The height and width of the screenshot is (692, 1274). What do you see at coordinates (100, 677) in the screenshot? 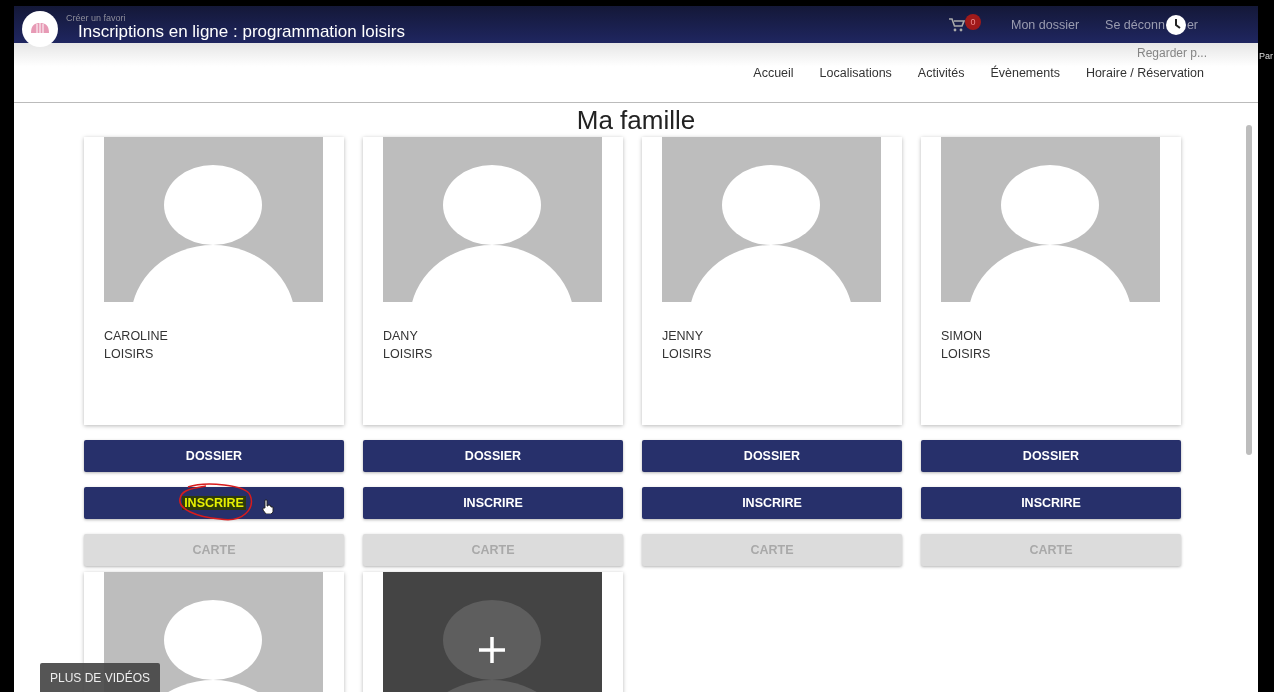
I see `more-videos-button: PLUS DE VIDÉOS` at bounding box center [100, 677].